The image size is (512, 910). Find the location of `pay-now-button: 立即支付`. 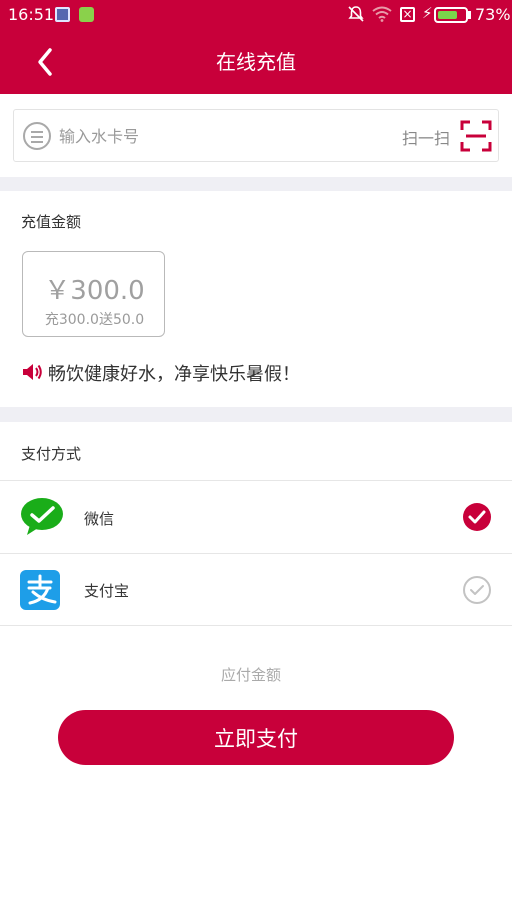

pay-now-button: 立即支付 is located at coordinates (256, 737).